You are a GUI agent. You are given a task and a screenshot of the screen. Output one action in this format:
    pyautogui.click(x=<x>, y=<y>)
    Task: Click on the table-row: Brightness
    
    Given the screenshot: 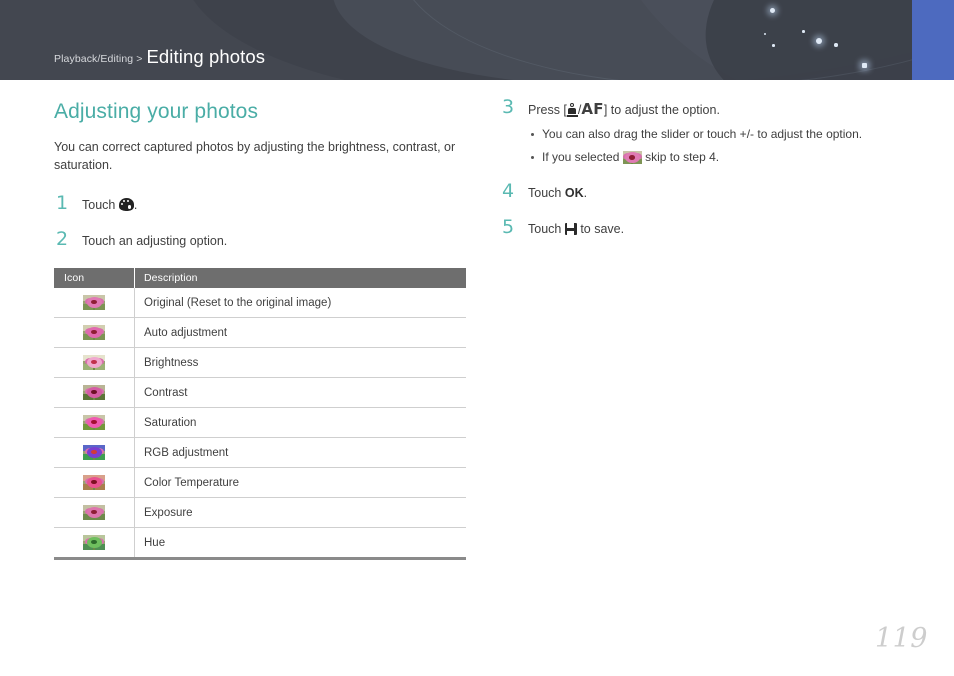 What is the action you would take?
    pyautogui.click(x=260, y=362)
    